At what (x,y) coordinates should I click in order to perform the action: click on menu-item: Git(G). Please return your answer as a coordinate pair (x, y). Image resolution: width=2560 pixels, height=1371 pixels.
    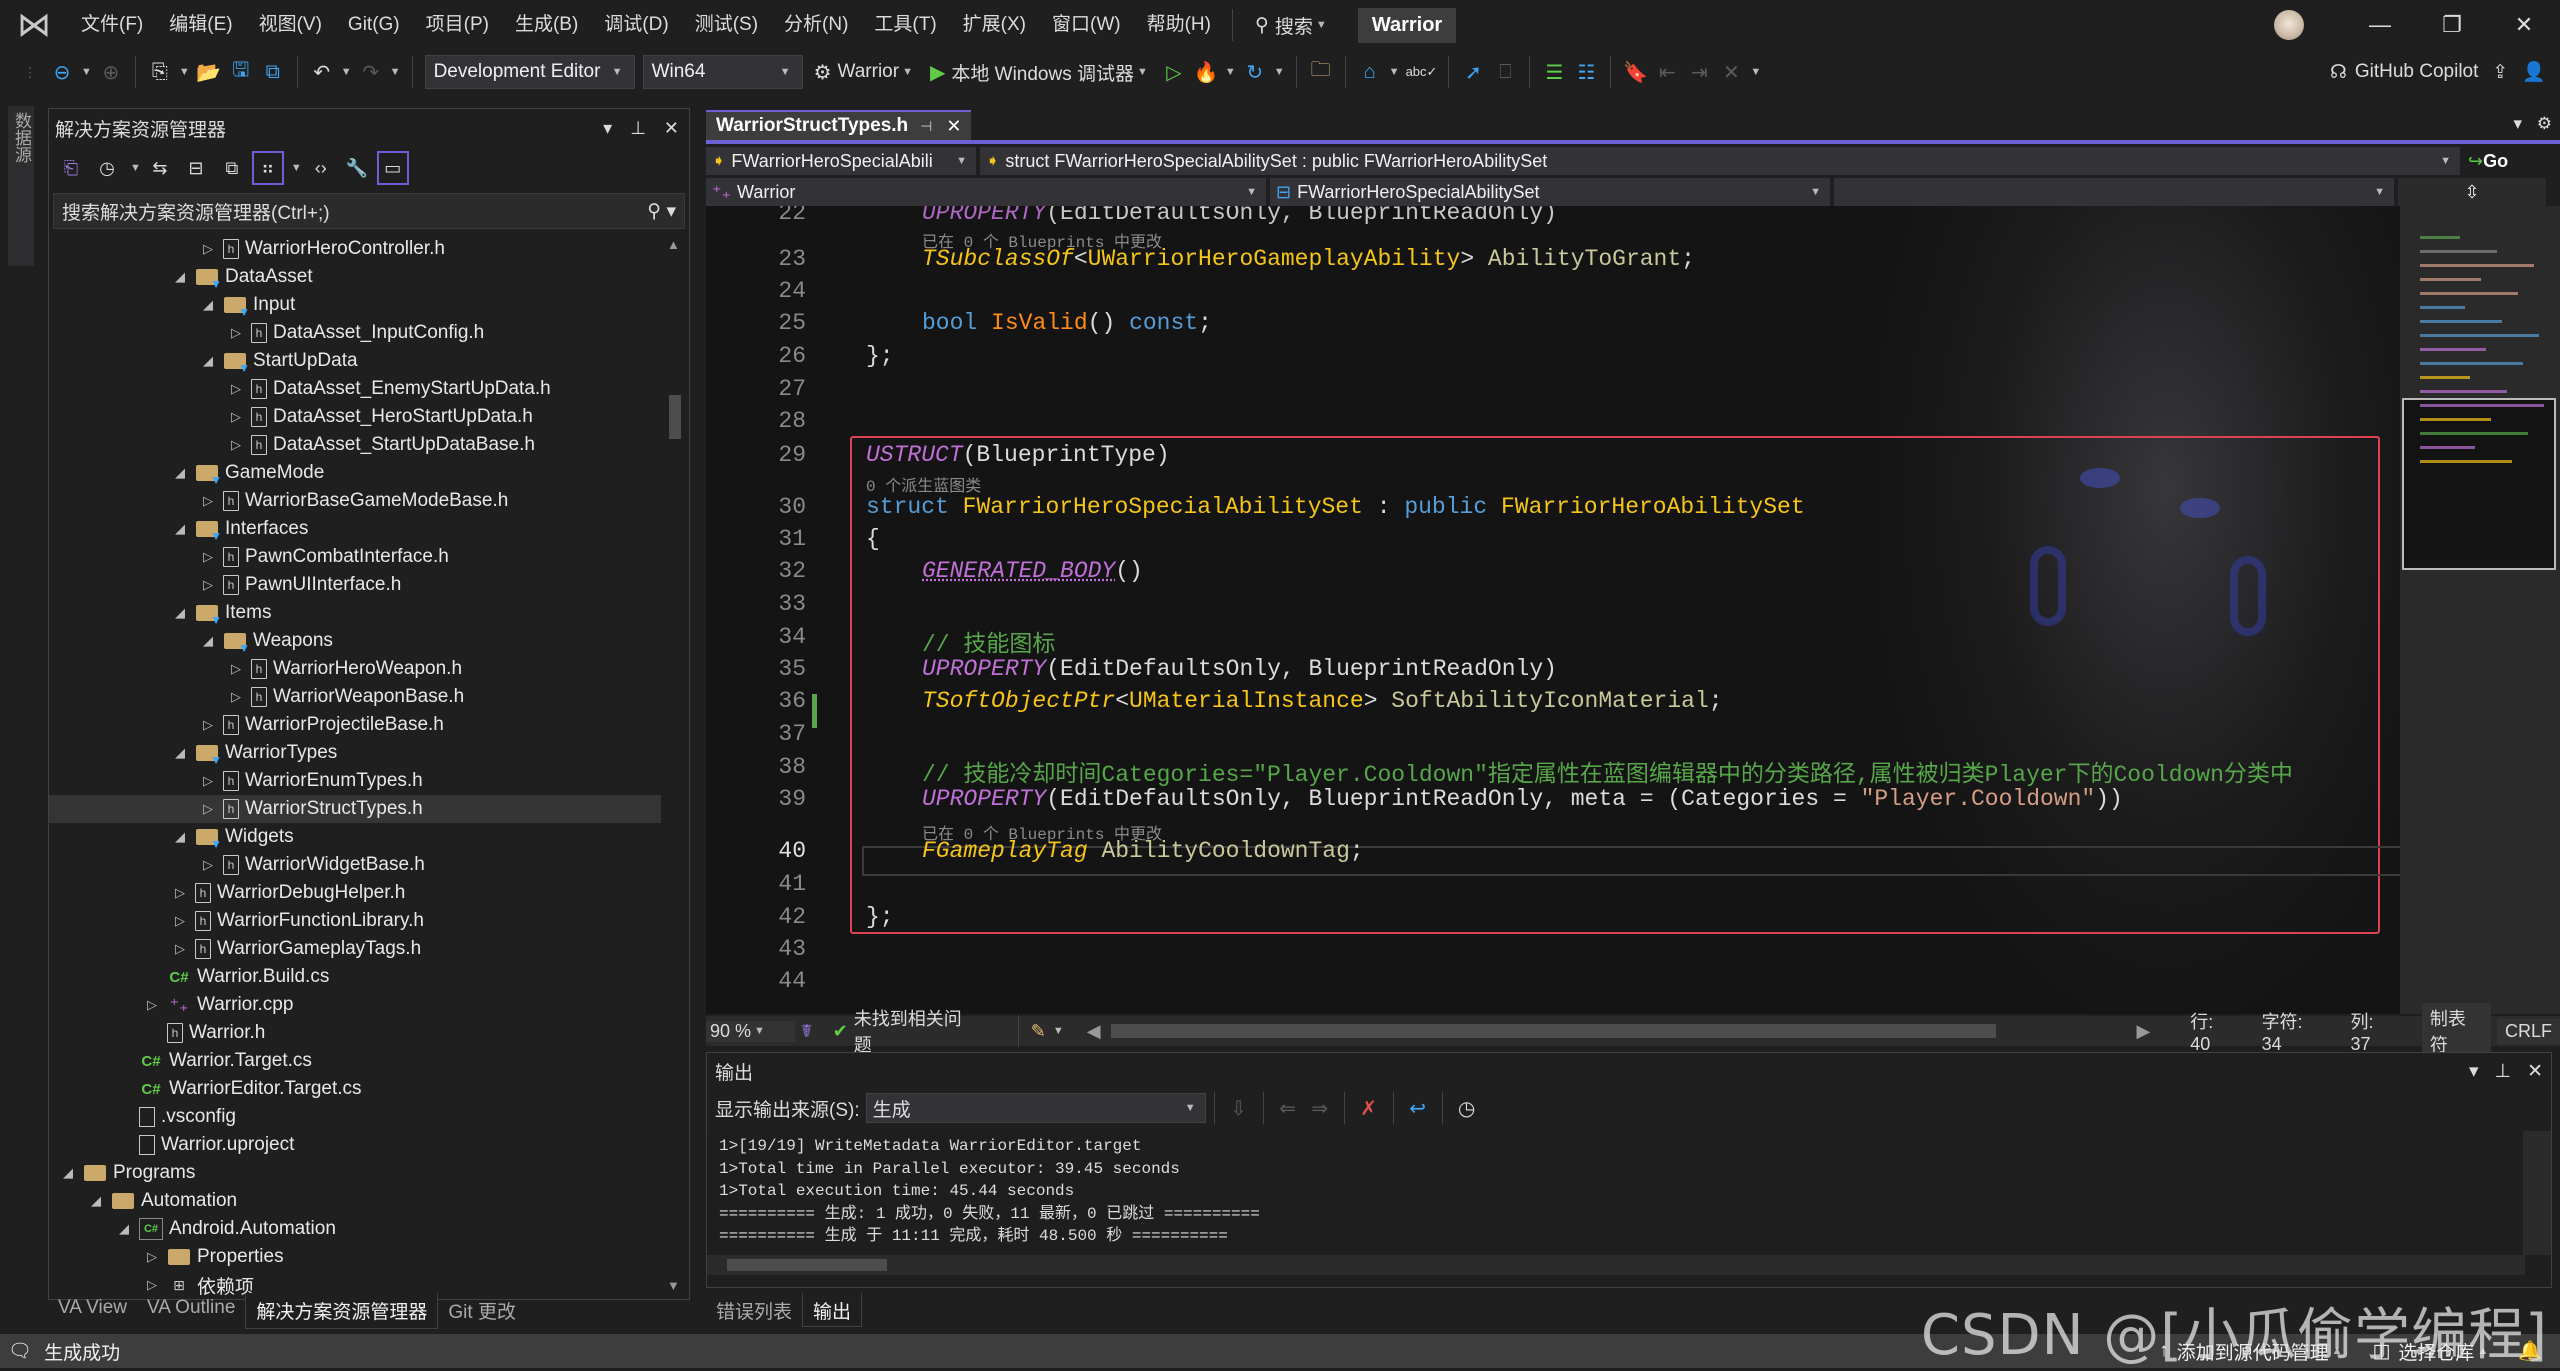
    Looking at the image, I should click on (374, 25).